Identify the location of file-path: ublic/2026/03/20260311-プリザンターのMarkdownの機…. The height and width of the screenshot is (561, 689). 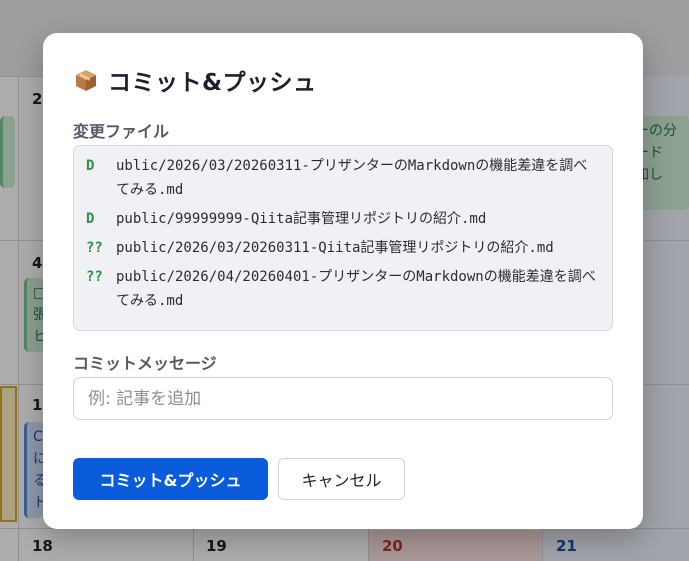
(352, 178).